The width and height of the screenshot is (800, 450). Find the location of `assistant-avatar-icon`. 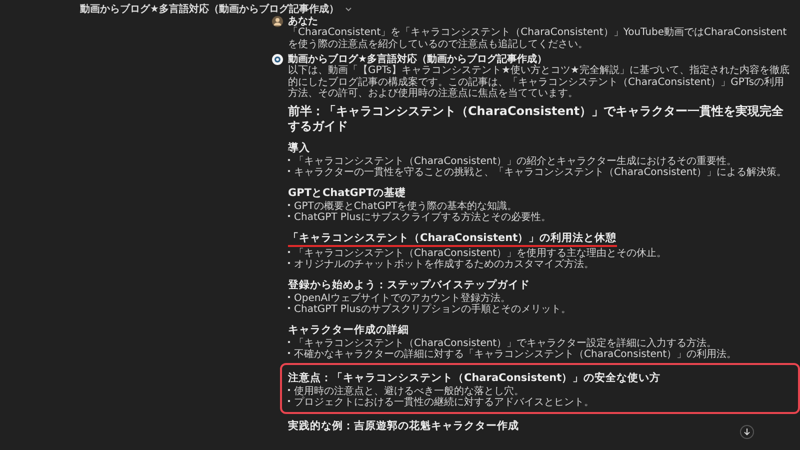

assistant-avatar-icon is located at coordinates (277, 59).